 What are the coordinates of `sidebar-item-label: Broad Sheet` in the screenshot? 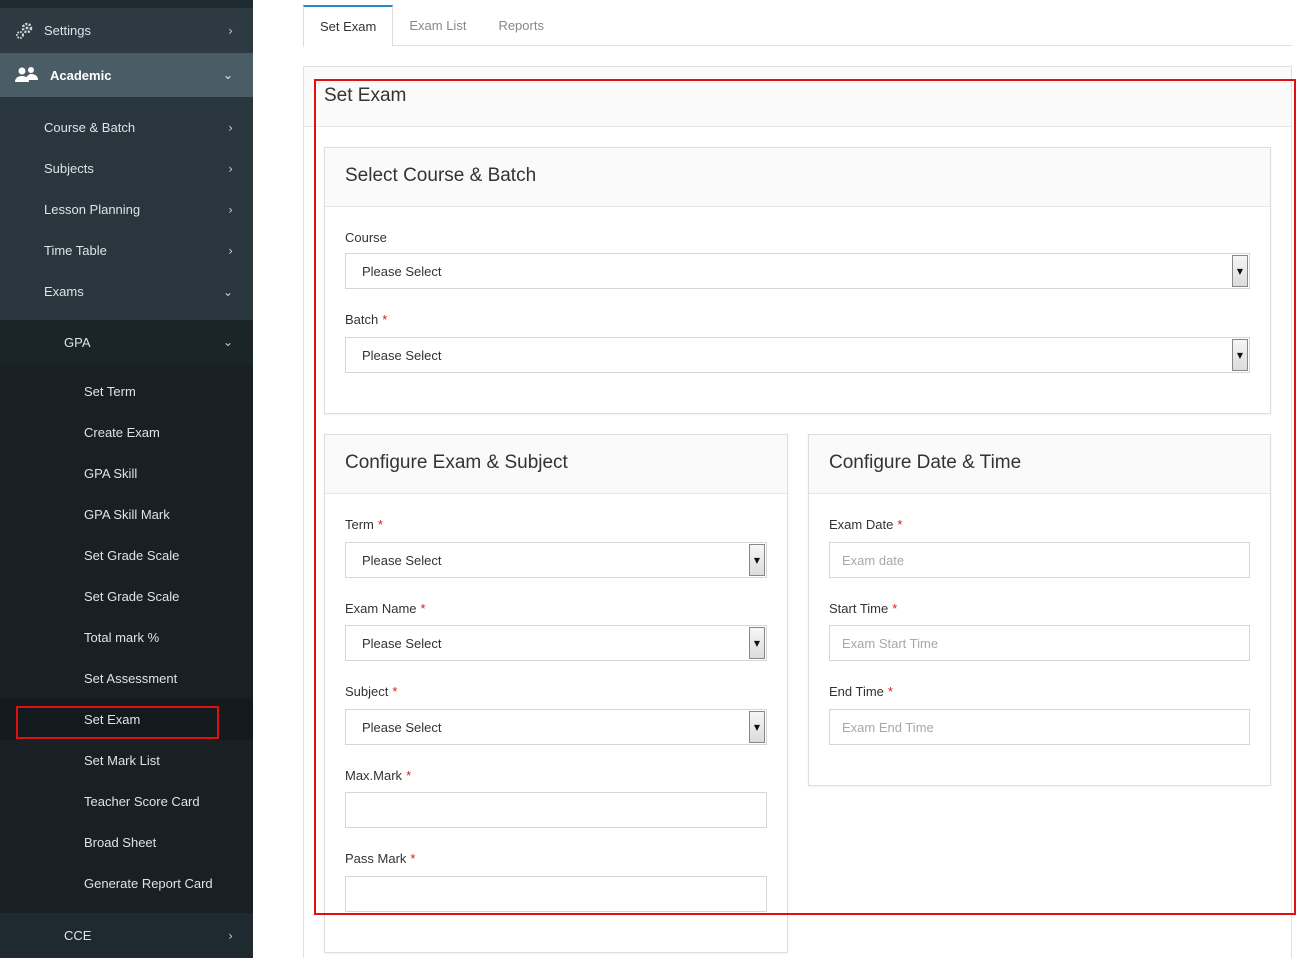 It's located at (120, 842).